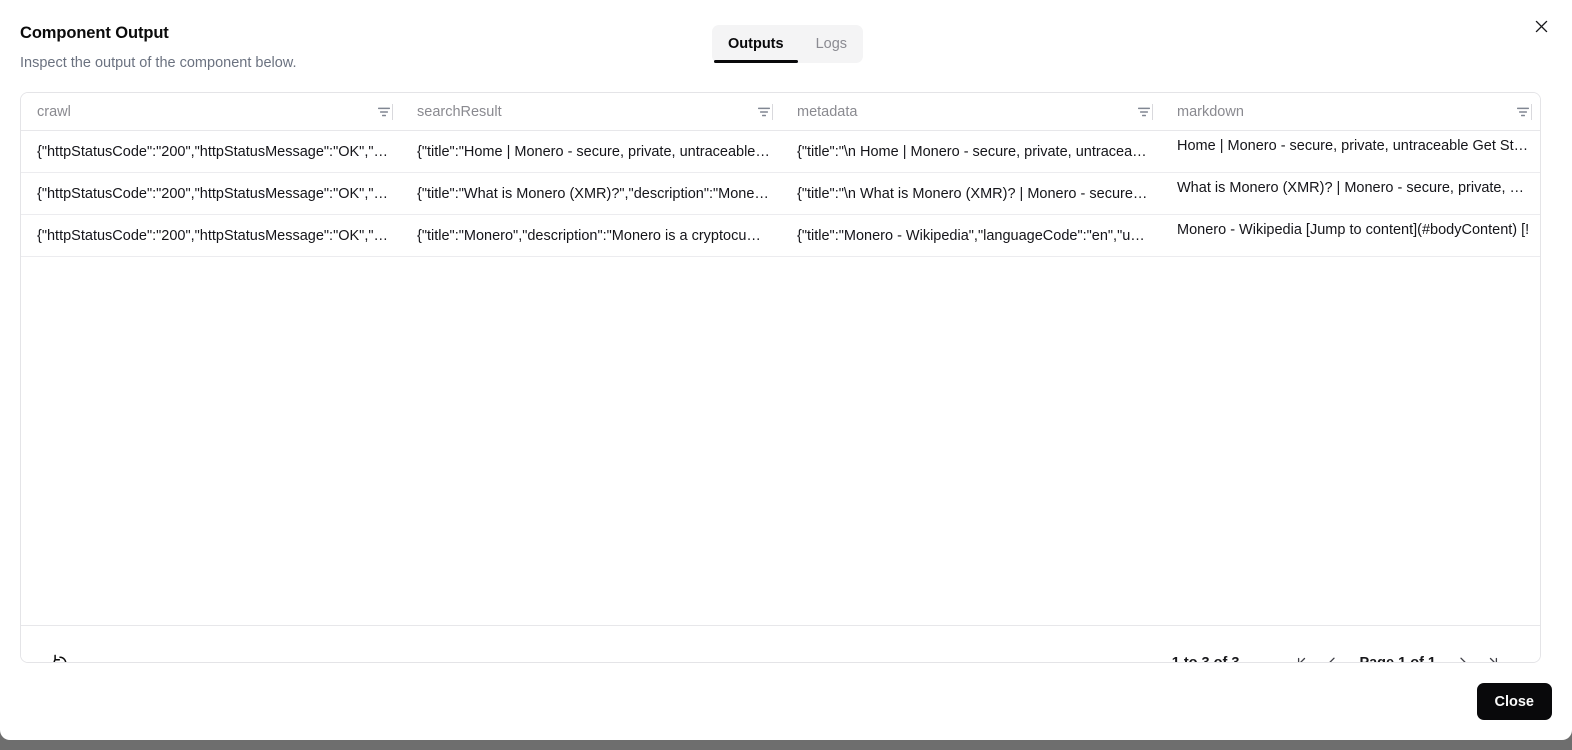 This screenshot has height=750, width=1572. Describe the element at coordinates (54, 111) in the screenshot. I see `column-header-crawl-label: crawl` at that location.